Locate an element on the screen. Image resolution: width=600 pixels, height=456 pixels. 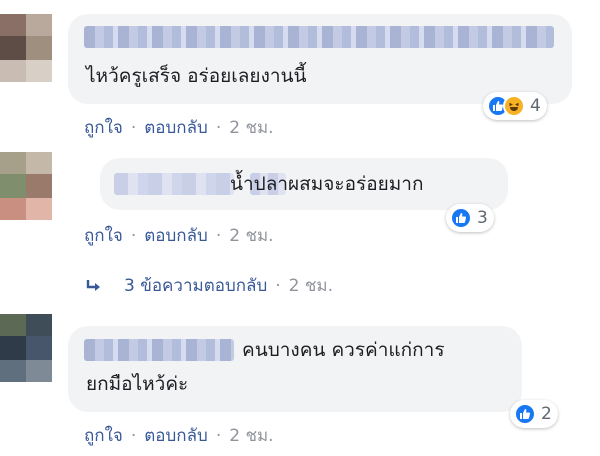
reply-arrow-icon is located at coordinates (93, 285).